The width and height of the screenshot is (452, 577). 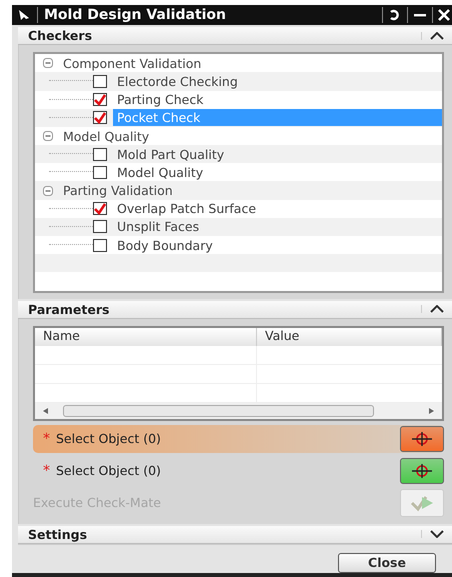 I want to click on close-dialog-button: Close, so click(x=387, y=562).